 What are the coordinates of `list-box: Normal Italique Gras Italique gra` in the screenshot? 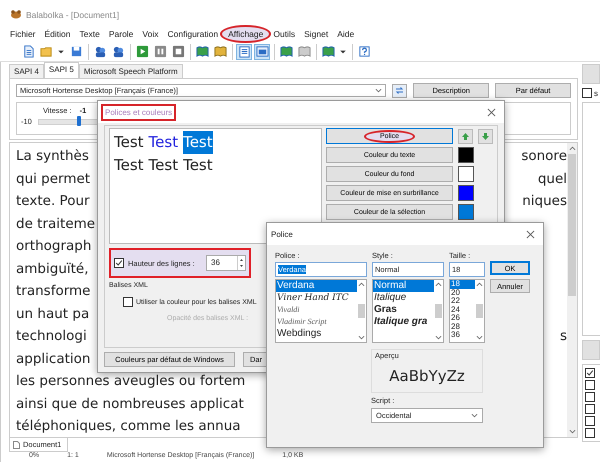 It's located at (408, 311).